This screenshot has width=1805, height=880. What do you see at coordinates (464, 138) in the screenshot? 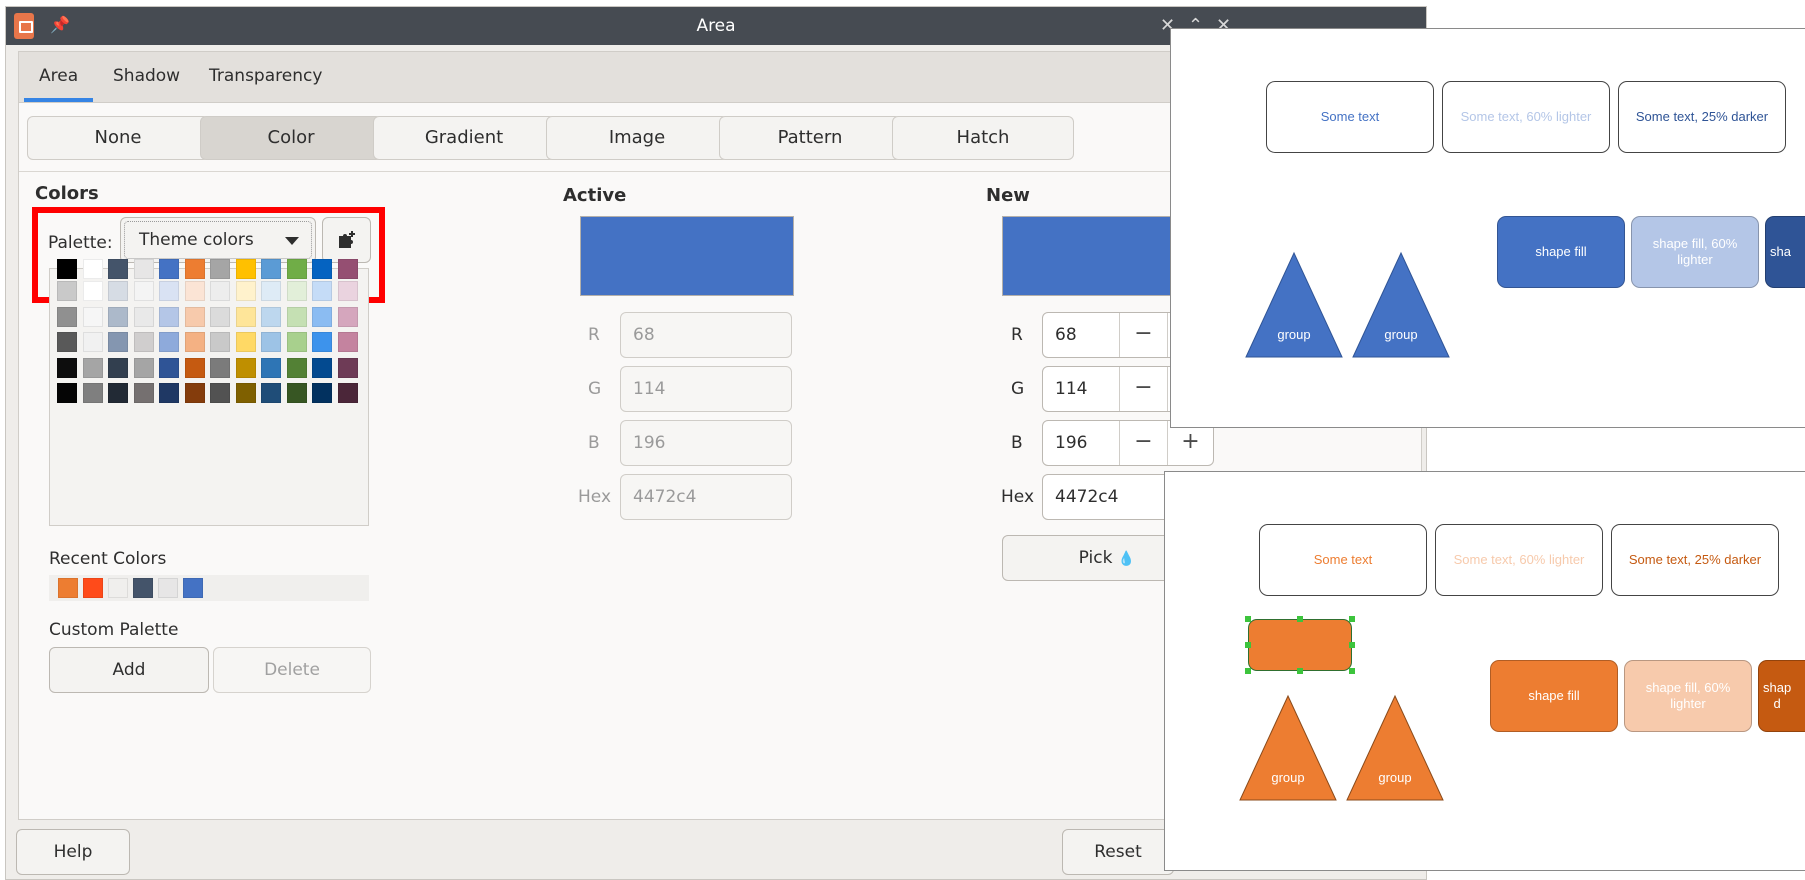
I see `fill-gradient-button: Gradient` at bounding box center [464, 138].